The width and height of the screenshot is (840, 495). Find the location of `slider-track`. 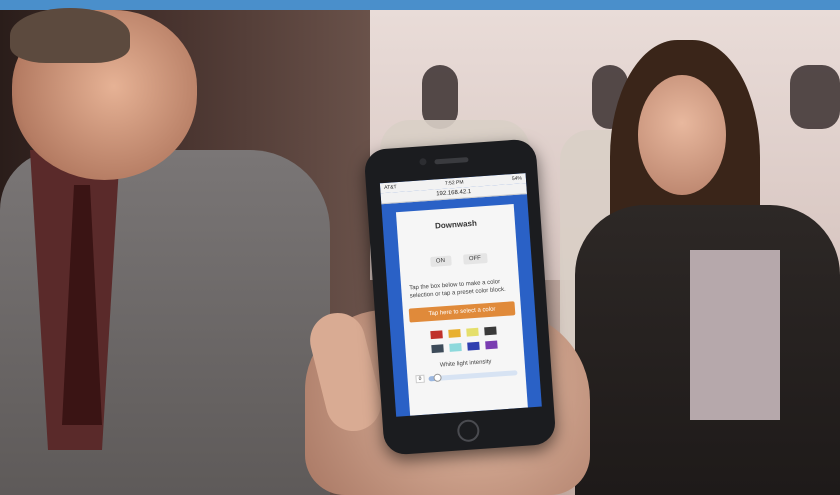

slider-track is located at coordinates (473, 375).